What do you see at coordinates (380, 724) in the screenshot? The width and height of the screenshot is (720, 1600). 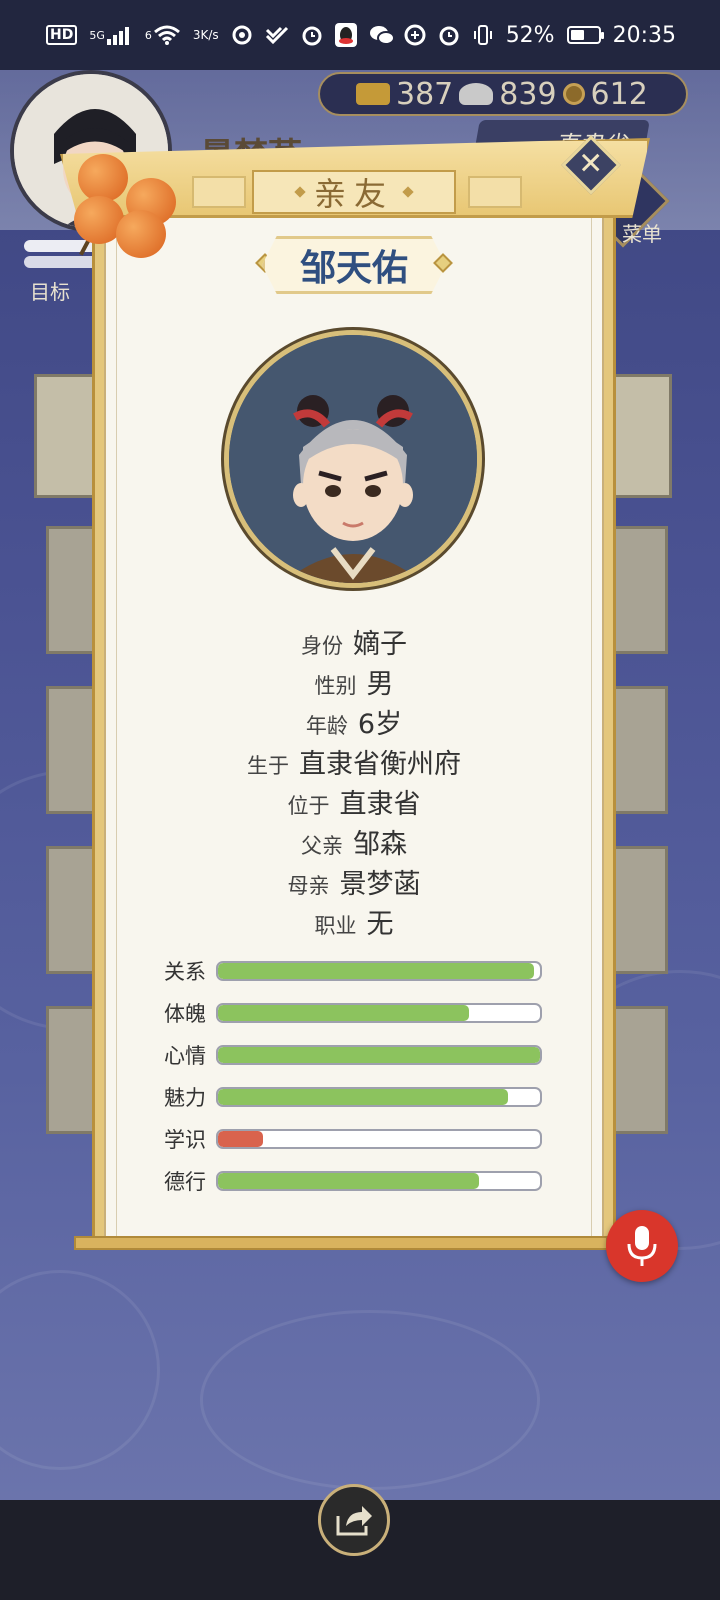 I see `info-value: 6岁` at bounding box center [380, 724].